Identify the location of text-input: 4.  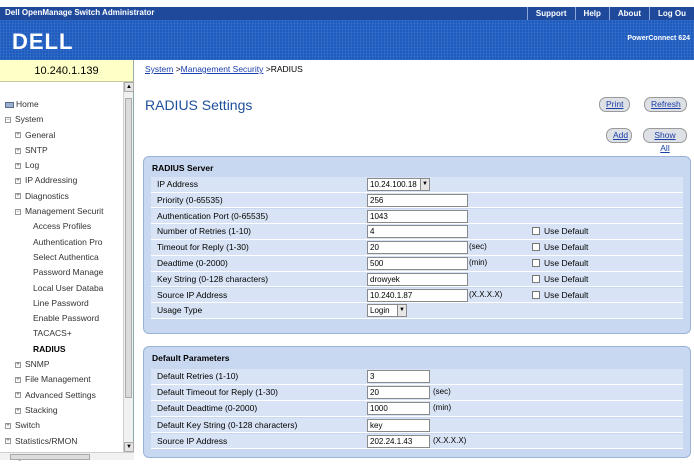
(417, 232).